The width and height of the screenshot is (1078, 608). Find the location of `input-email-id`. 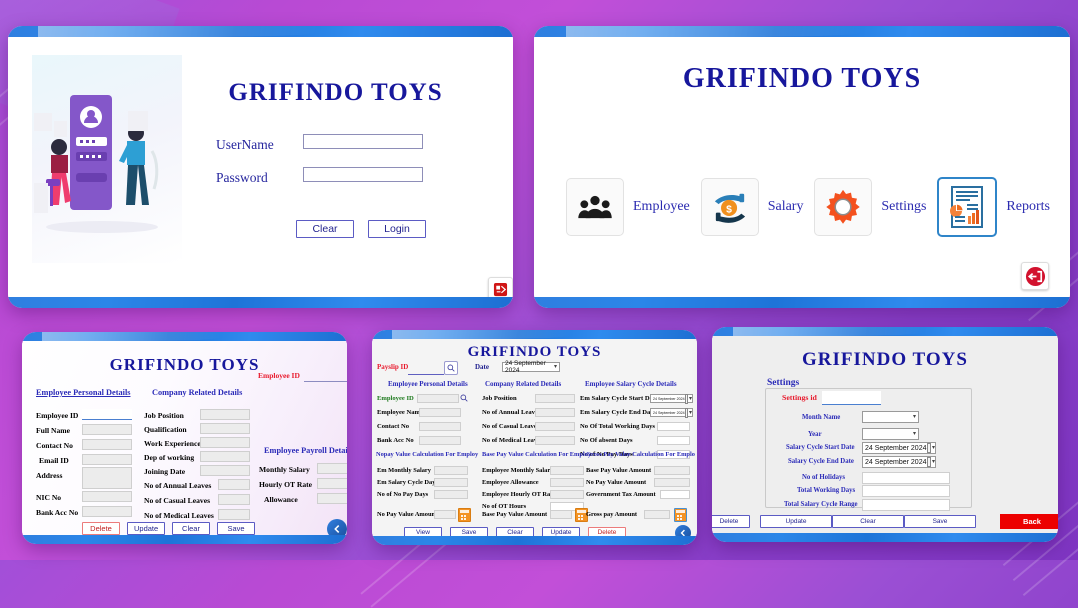

input-email-id is located at coordinates (107, 459).